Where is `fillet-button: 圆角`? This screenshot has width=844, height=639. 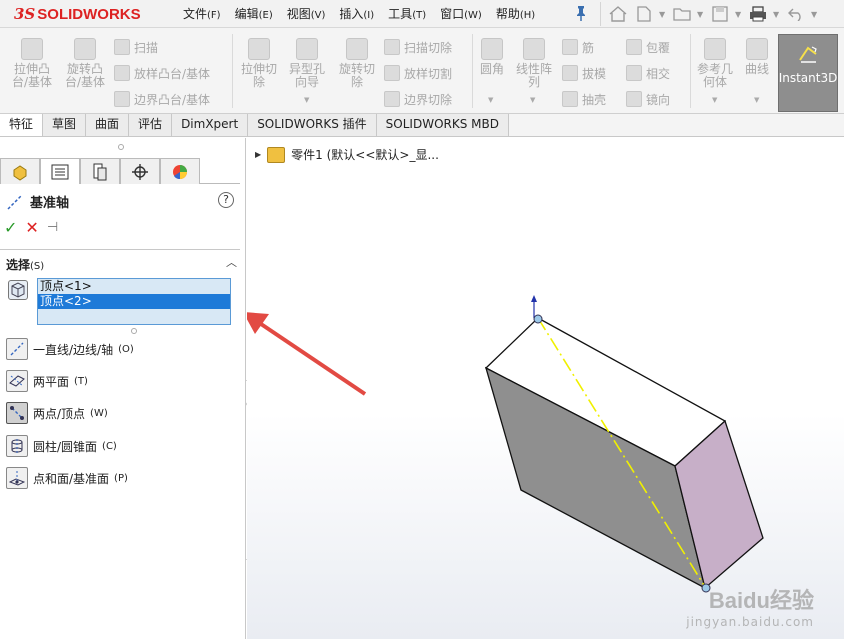
fillet-button: 圆角 is located at coordinates (492, 57).